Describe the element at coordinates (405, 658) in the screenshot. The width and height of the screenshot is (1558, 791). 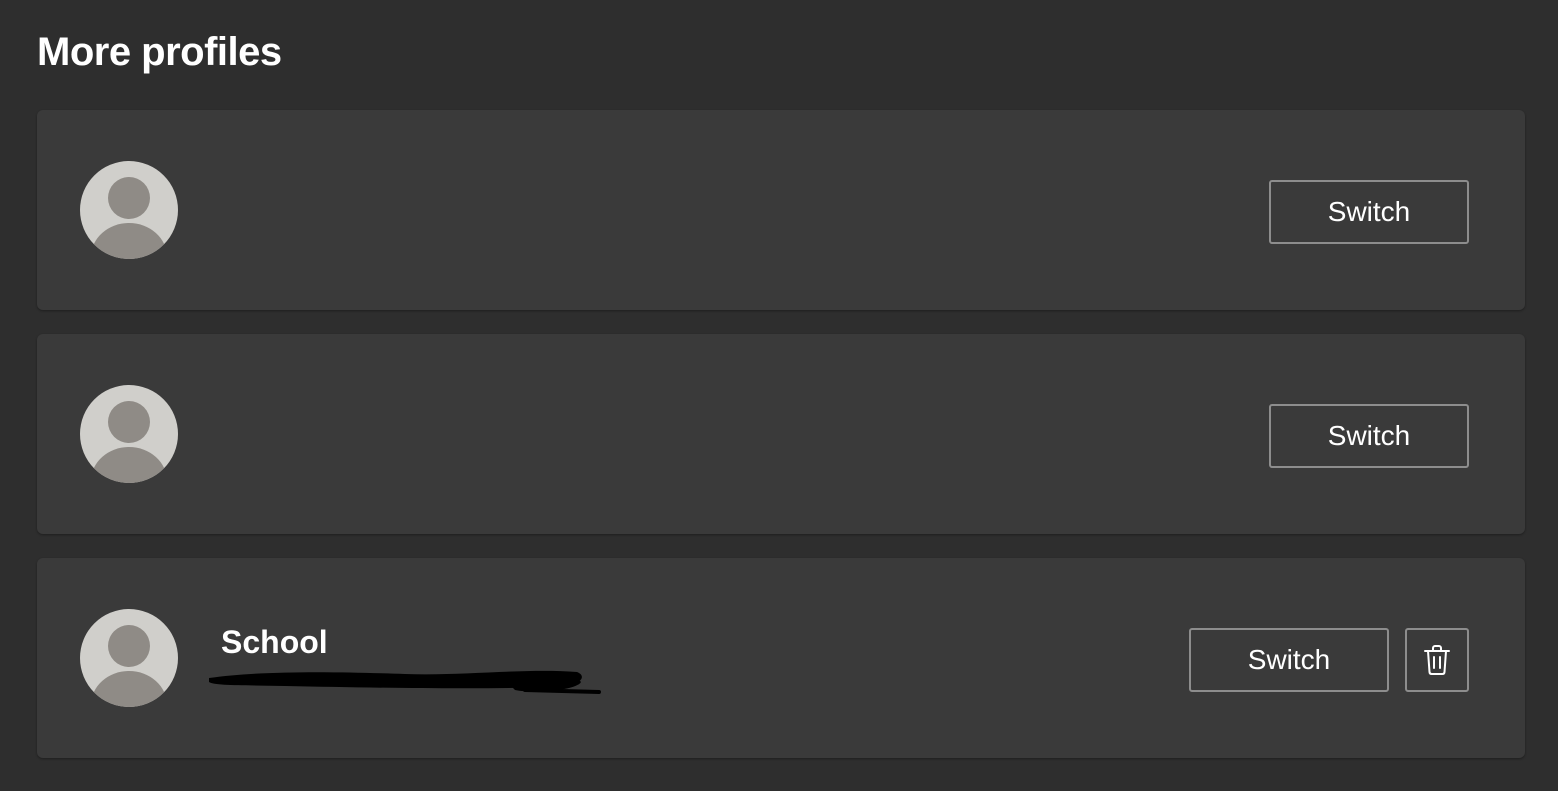
I see `profile-info: School` at that location.